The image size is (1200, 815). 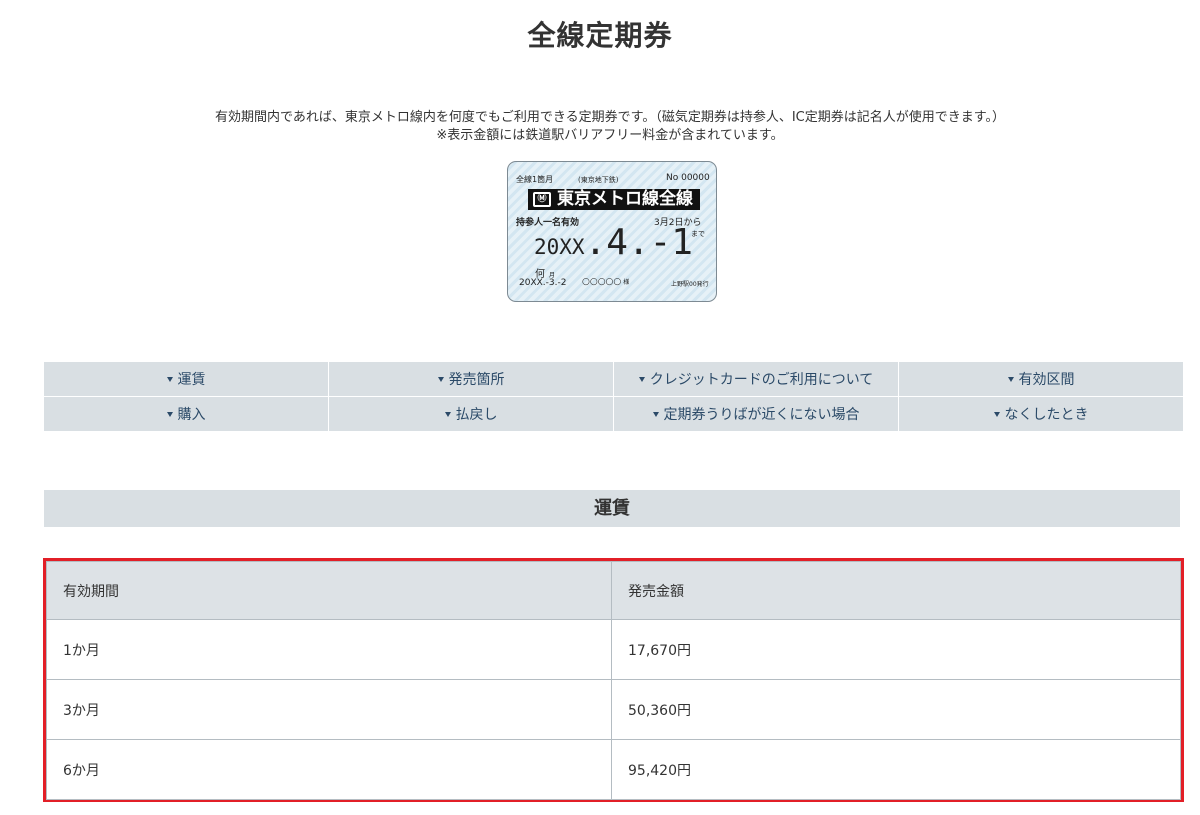 What do you see at coordinates (543, 283) in the screenshot?
I see `ticket-issue-date: 20XX.-3.-2` at bounding box center [543, 283].